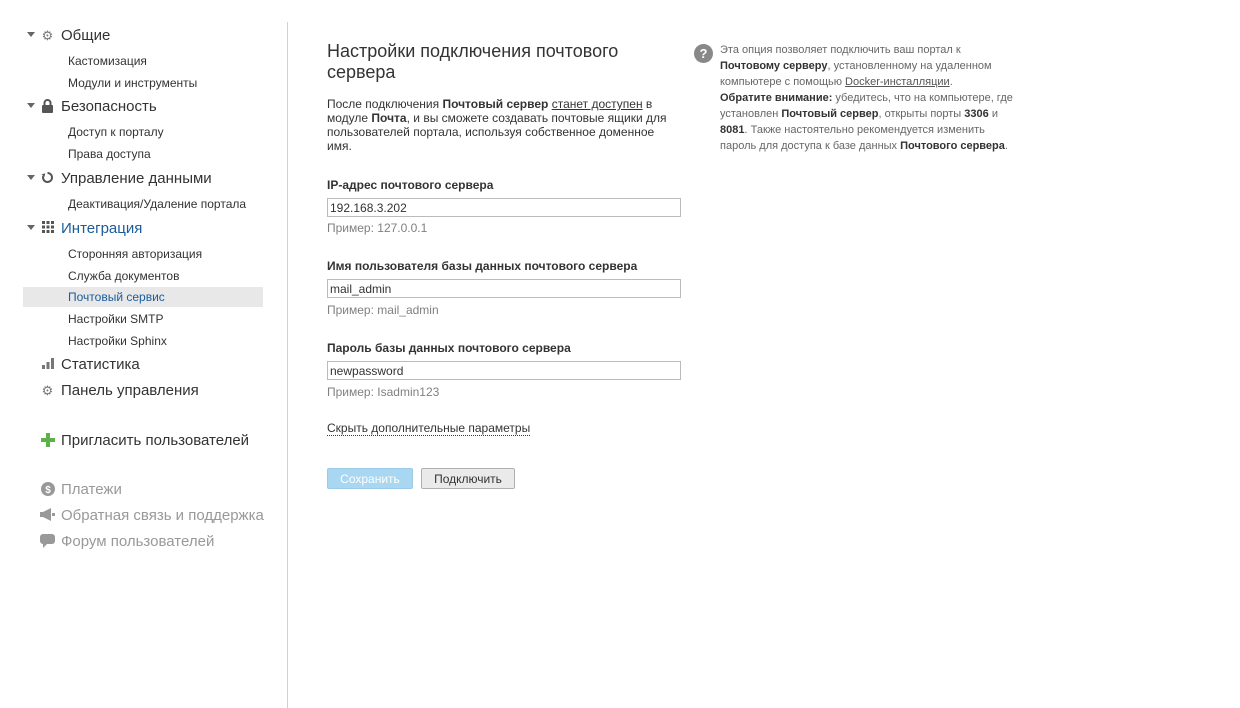  Describe the element at coordinates (143, 154) in the screenshot. I see `sidebar-item-access-rights: Права доступа` at that location.